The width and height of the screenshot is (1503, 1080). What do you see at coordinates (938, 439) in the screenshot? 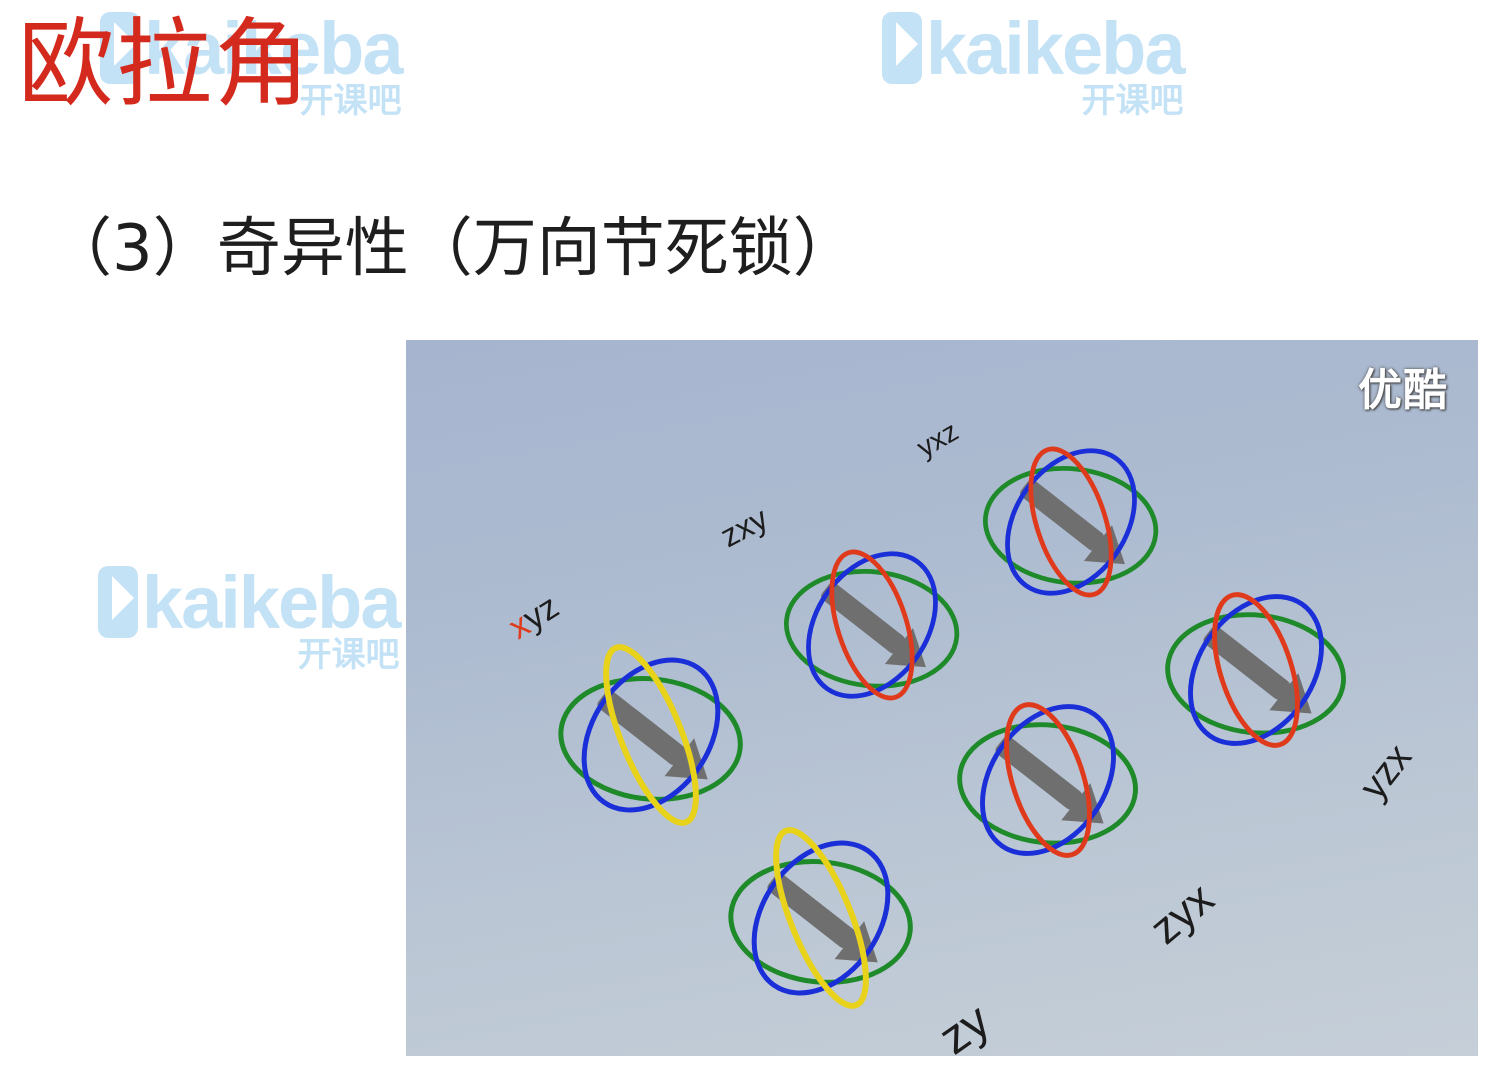
I see `order-label-yxz: yxz` at bounding box center [938, 439].